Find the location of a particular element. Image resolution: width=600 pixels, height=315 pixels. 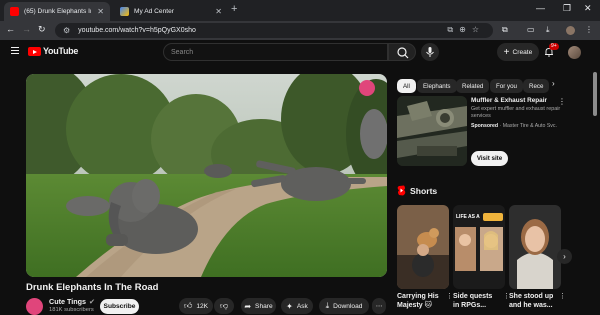

search-button is located at coordinates (402, 52).